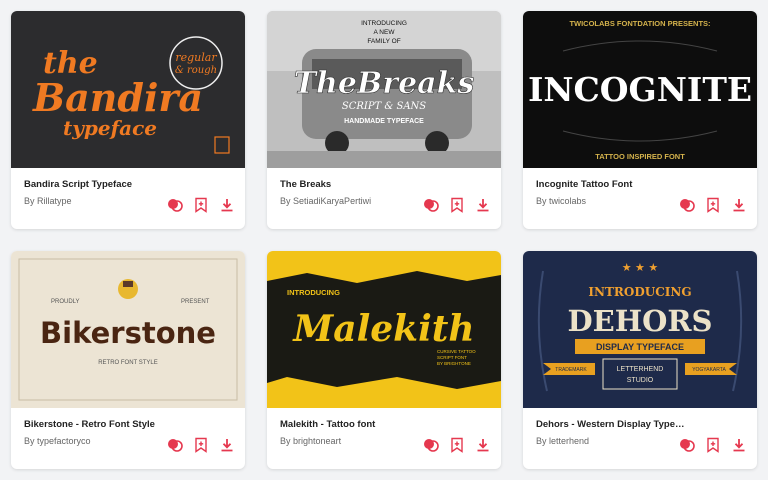 Image resolution: width=768 pixels, height=480 pixels. I want to click on thumb-text: PRESENT, so click(195, 302).